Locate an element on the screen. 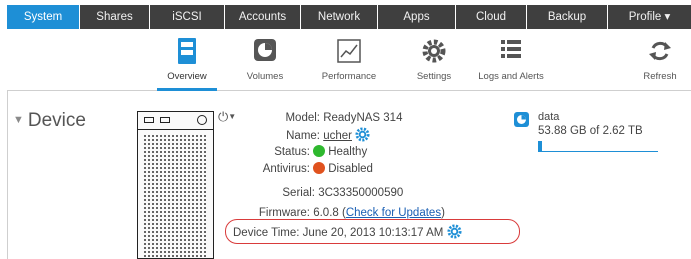  edit-name-gear-icon is located at coordinates (362, 134).